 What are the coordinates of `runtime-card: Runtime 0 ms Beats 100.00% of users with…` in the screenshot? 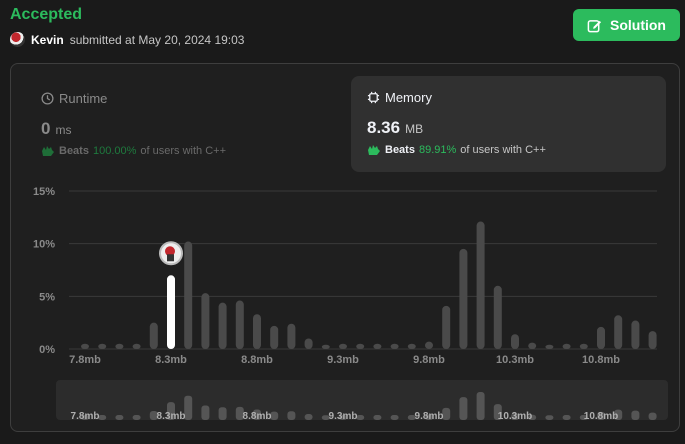 It's located at (182, 125).